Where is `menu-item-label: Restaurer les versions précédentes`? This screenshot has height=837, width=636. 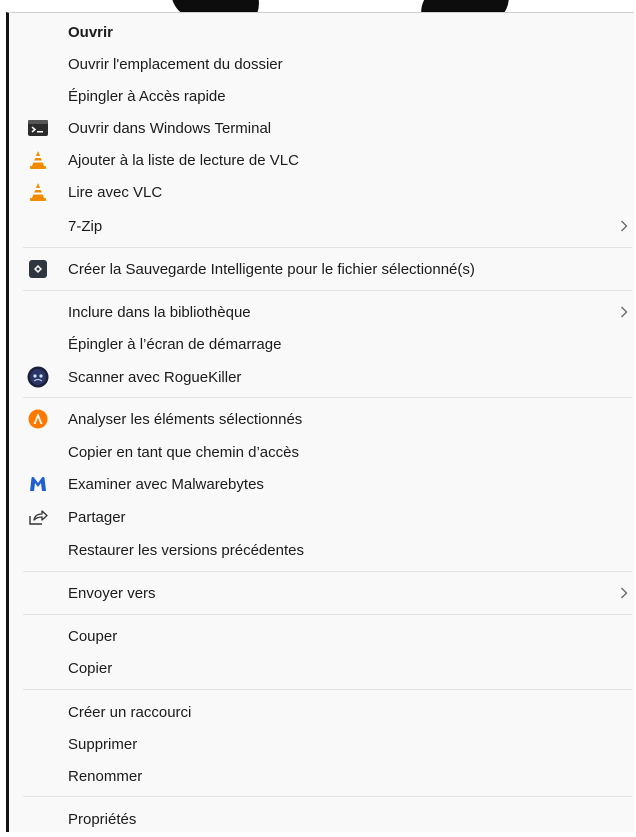 menu-item-label: Restaurer les versions précédentes is located at coordinates (186, 550).